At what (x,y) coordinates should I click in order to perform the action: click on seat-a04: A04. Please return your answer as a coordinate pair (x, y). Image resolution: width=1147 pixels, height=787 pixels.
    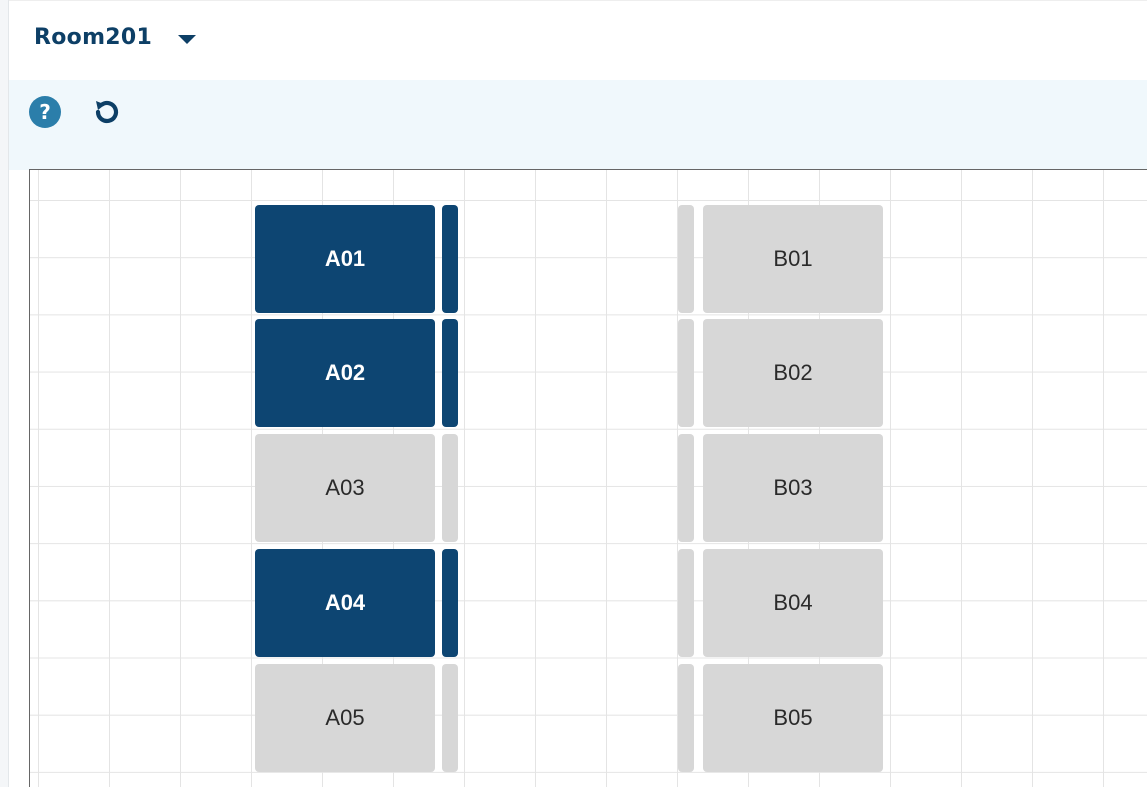
    Looking at the image, I should click on (357, 603).